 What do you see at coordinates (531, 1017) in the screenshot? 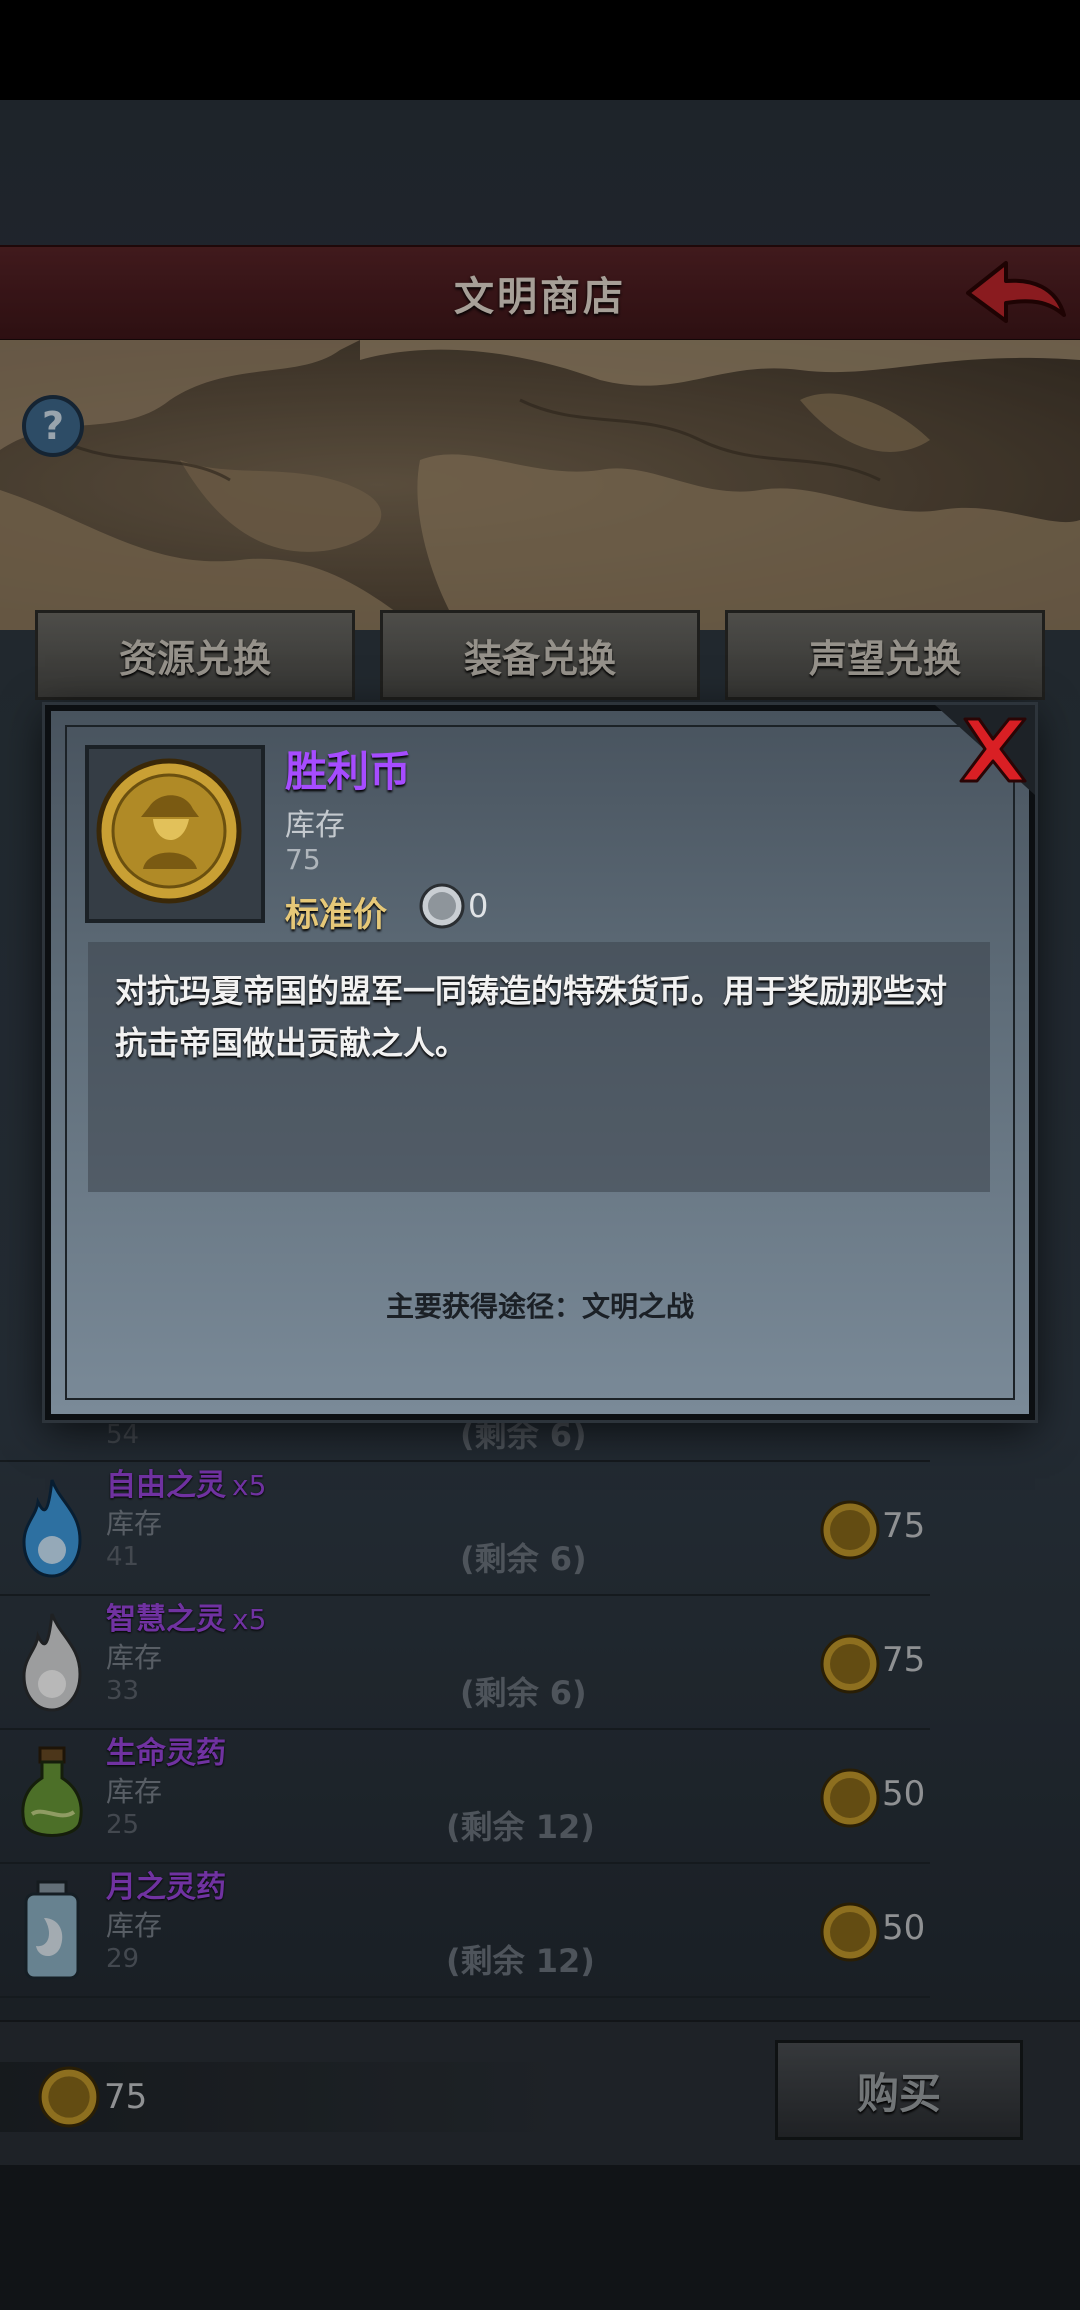
I see `item-description: 对抗玛夏帝国的盟军一同铸造的特殊货币。用于奖励那些对抗击帝国做出贡献之人。` at bounding box center [531, 1017].